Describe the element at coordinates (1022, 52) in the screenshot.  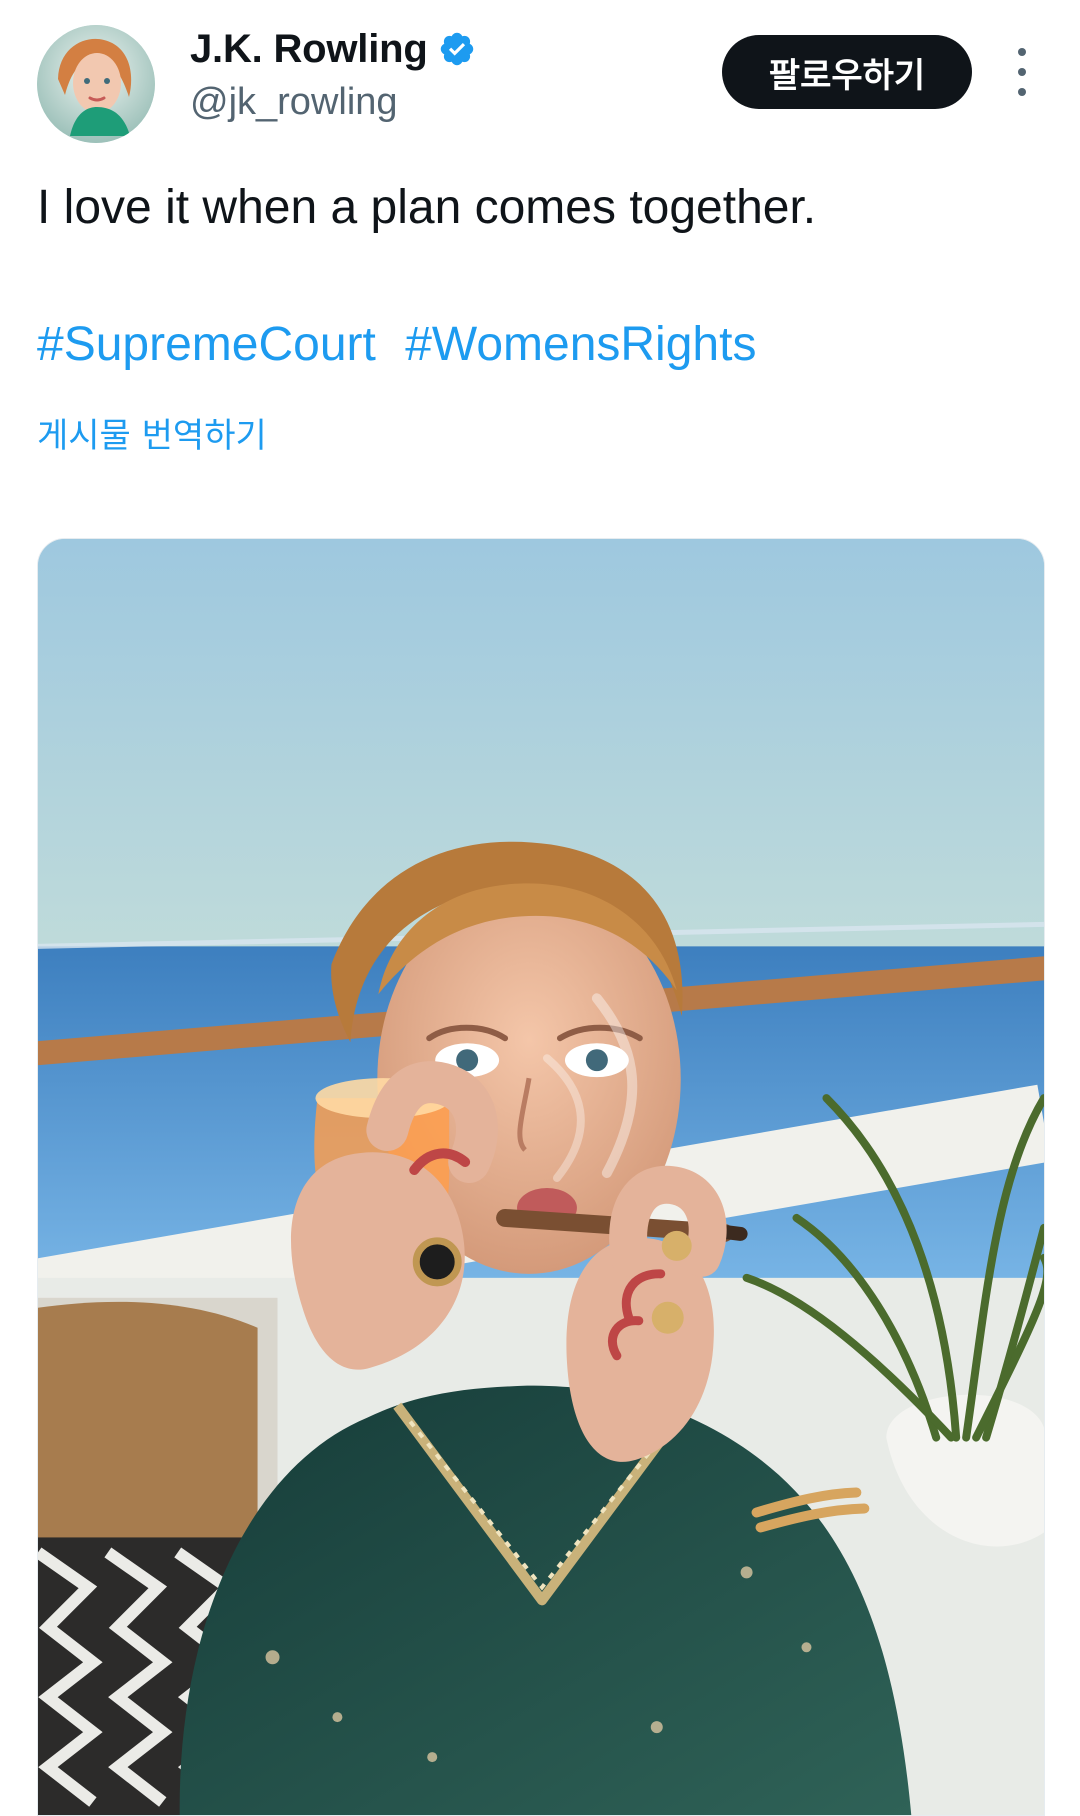
I see `more-dot-top` at that location.